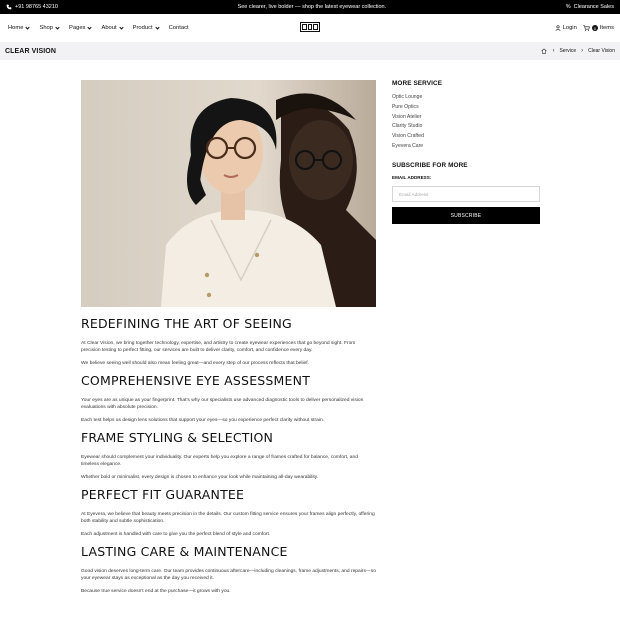 Image resolution: width=620 pixels, height=620 pixels. Describe the element at coordinates (196, 380) in the screenshot. I see `section-heading: COMPREHENSIVE EYE ASSESSMENT` at that location.